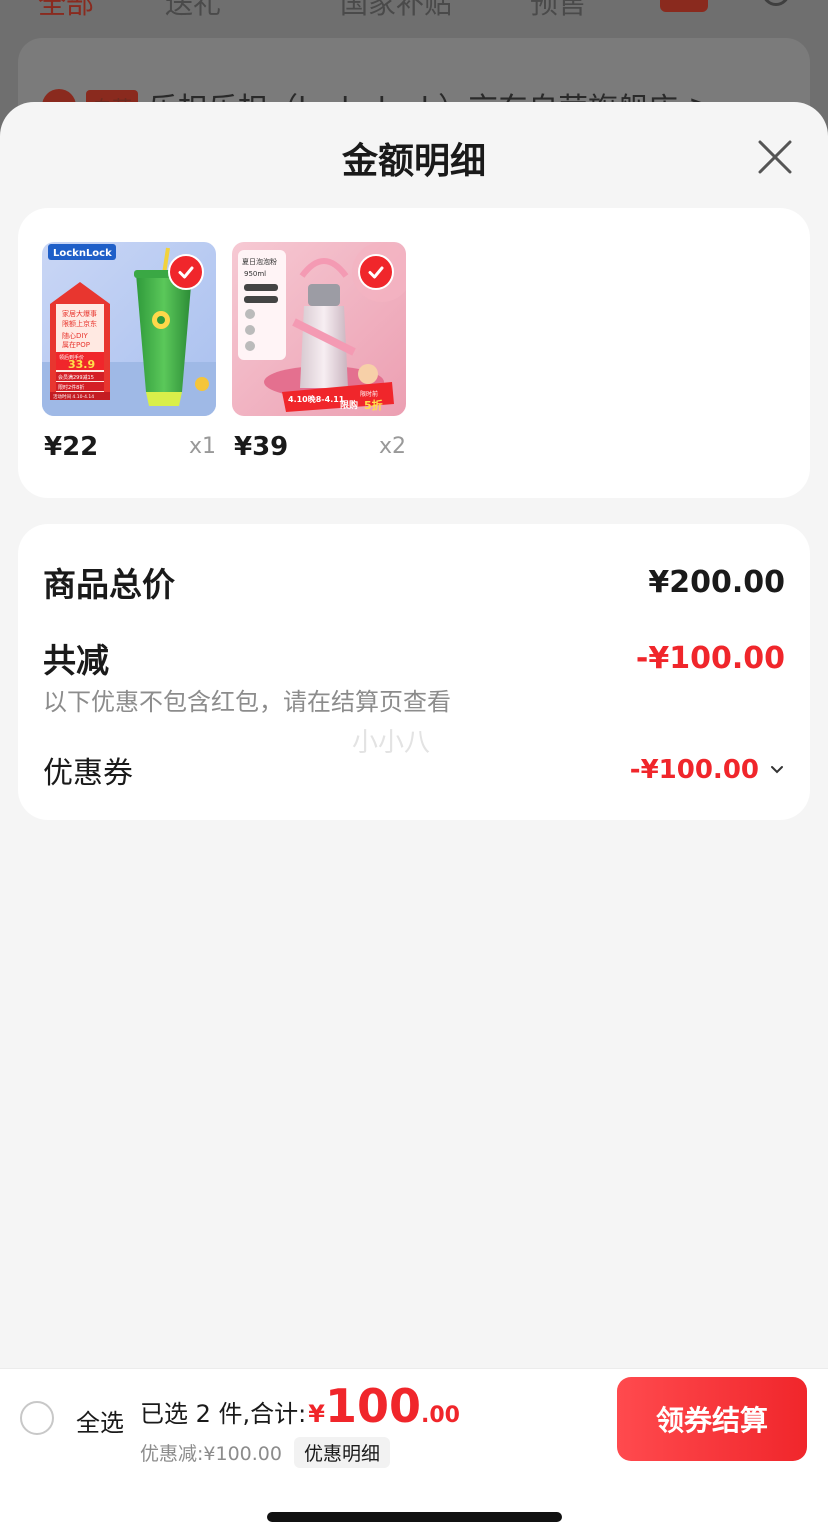 Image resolution: width=828 pixels, height=1540 pixels. What do you see at coordinates (88, 773) in the screenshot?
I see `coupon-label: 优惠券` at bounding box center [88, 773].